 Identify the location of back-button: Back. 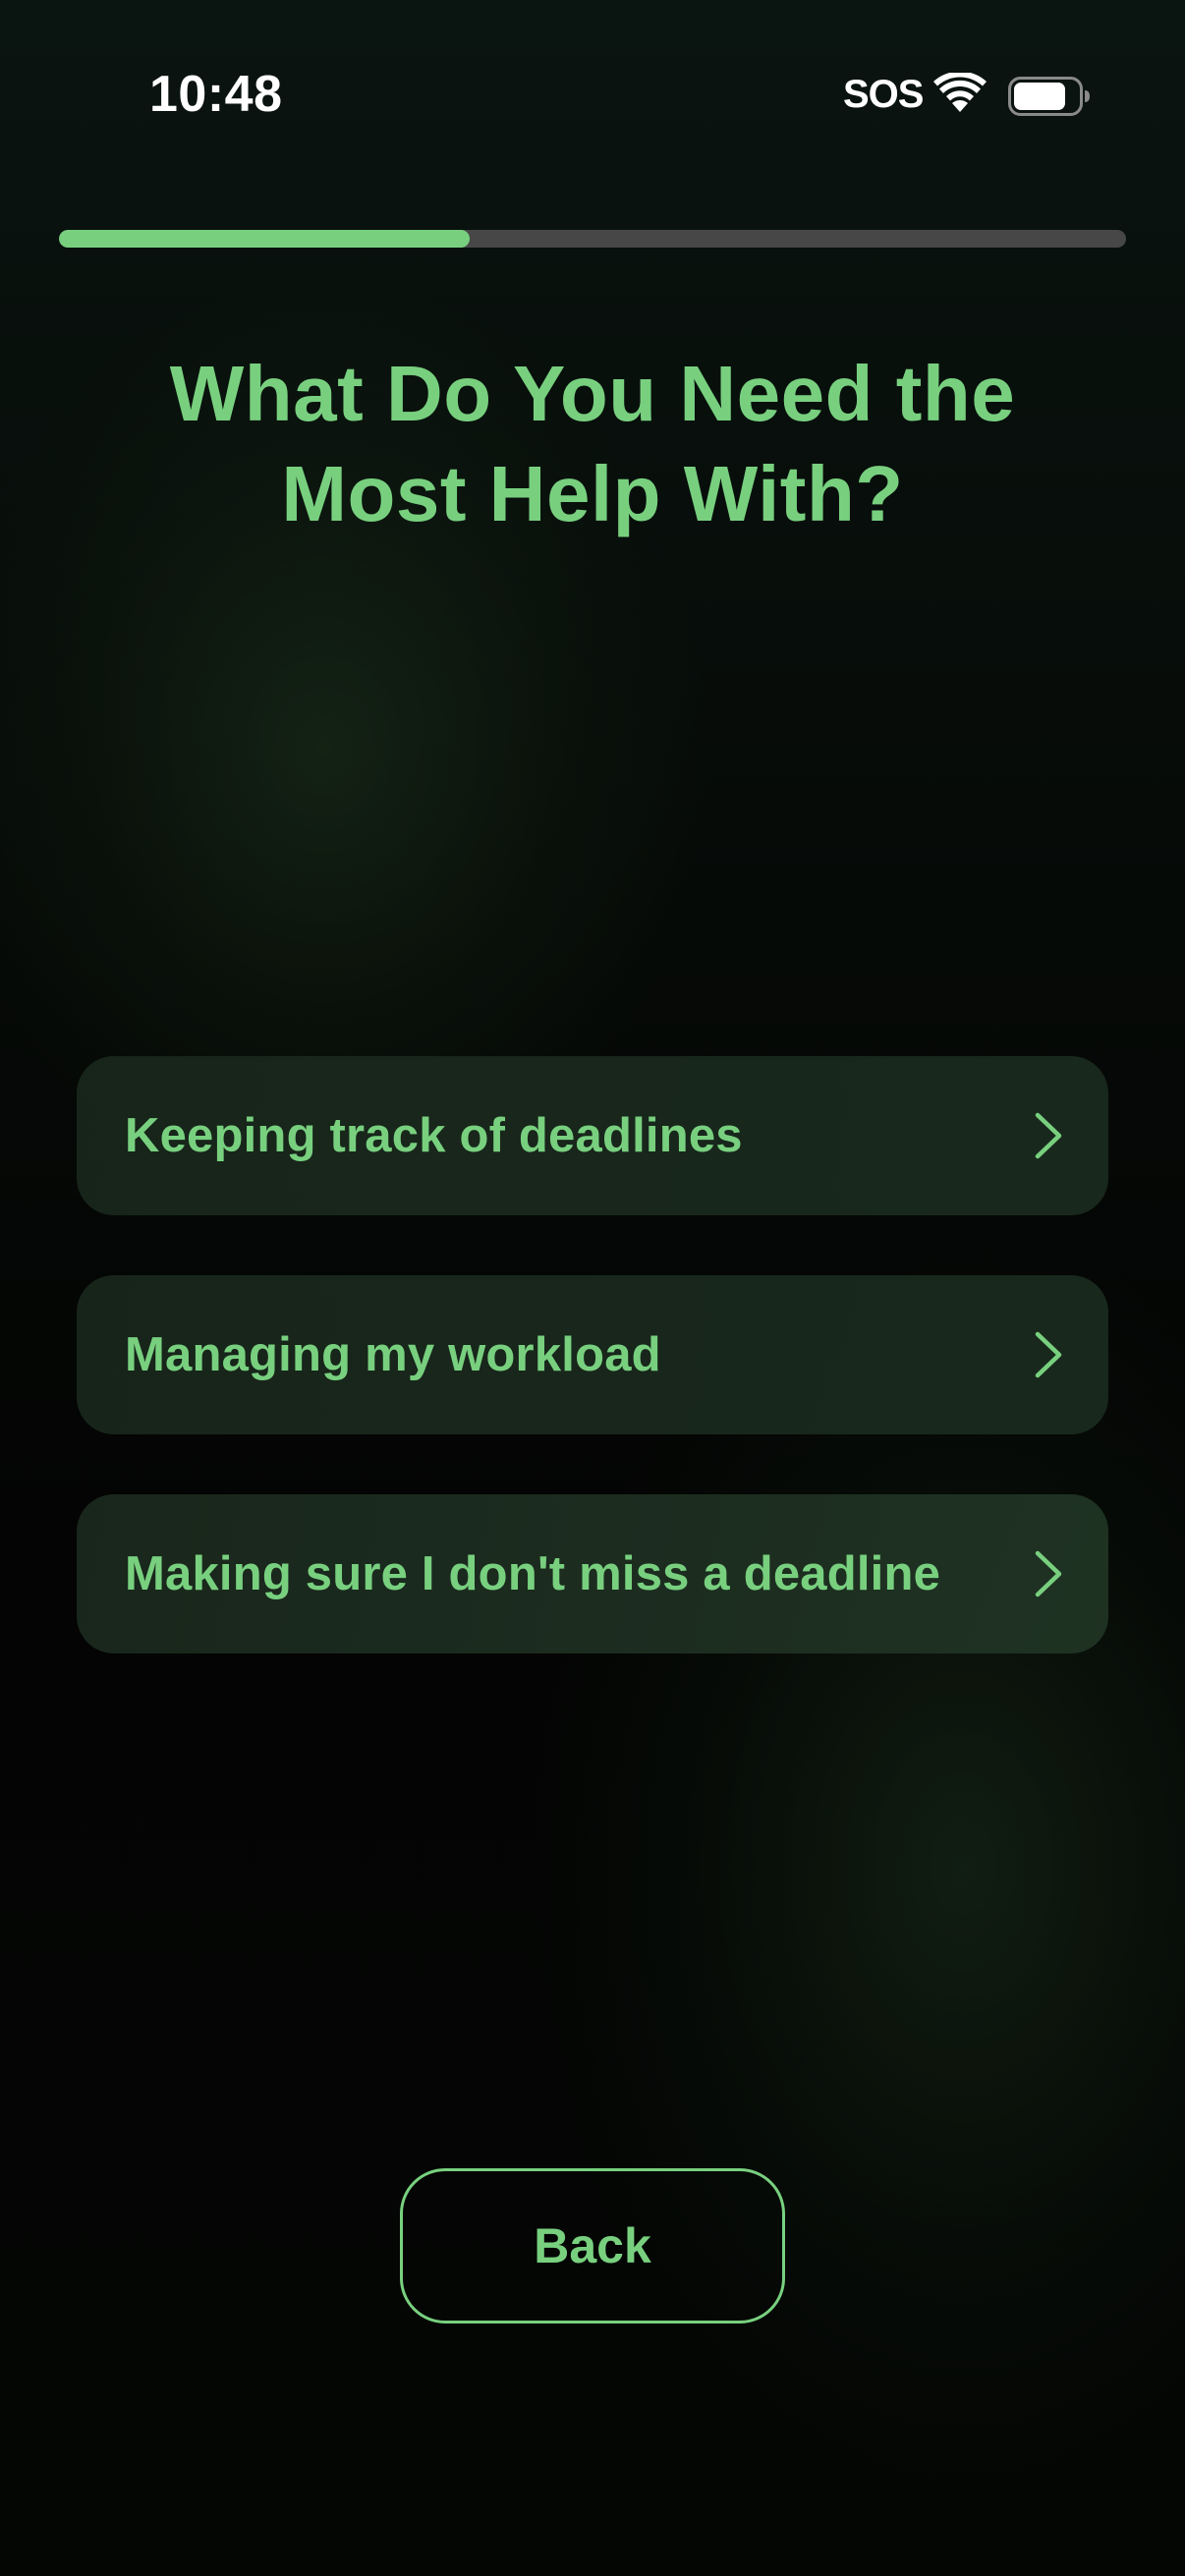
(592, 2246).